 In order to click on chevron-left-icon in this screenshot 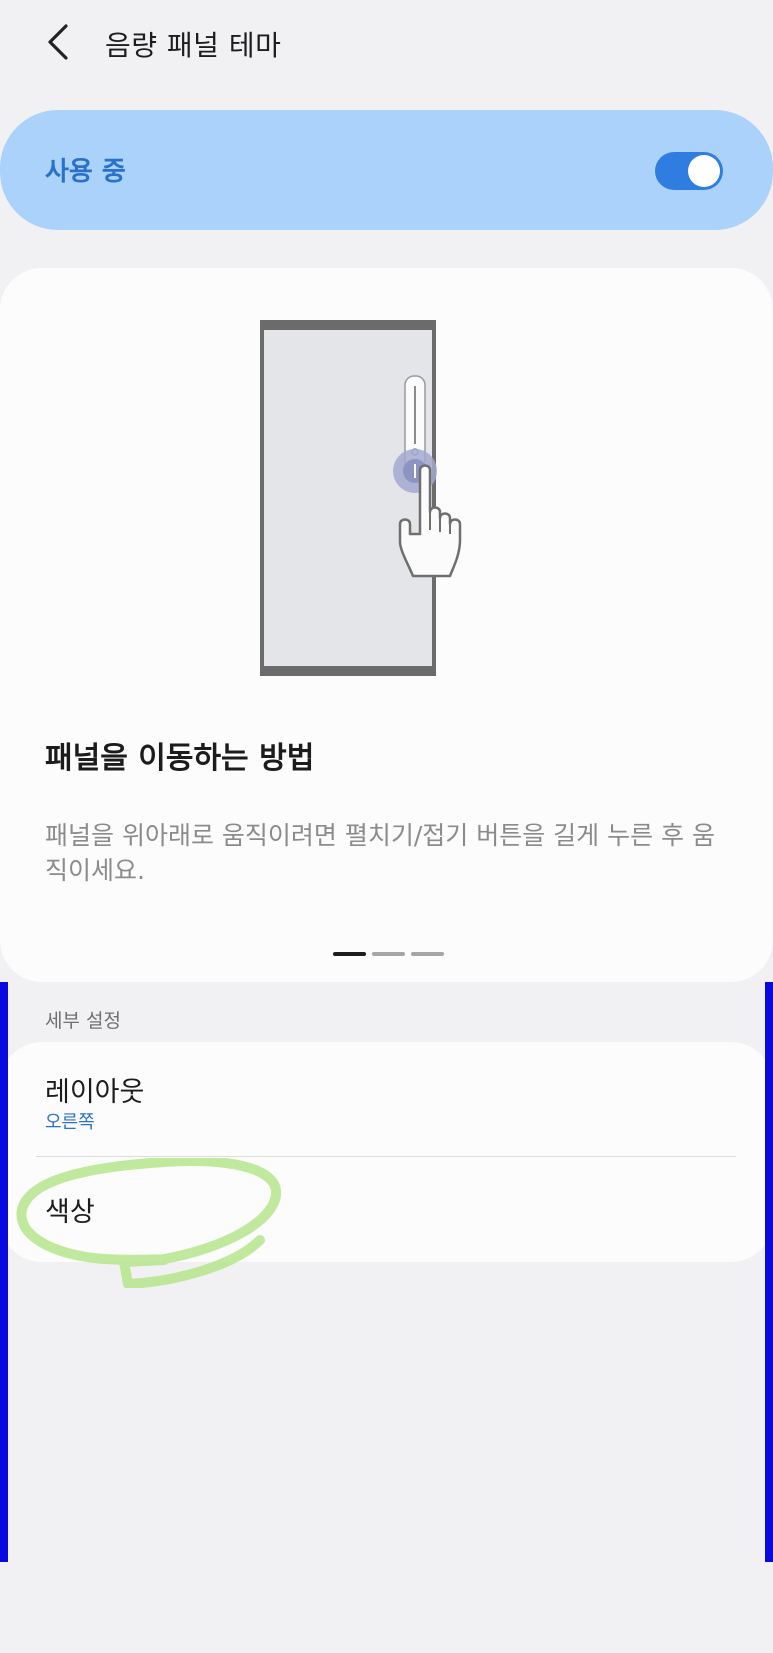, I will do `click(58, 42)`.